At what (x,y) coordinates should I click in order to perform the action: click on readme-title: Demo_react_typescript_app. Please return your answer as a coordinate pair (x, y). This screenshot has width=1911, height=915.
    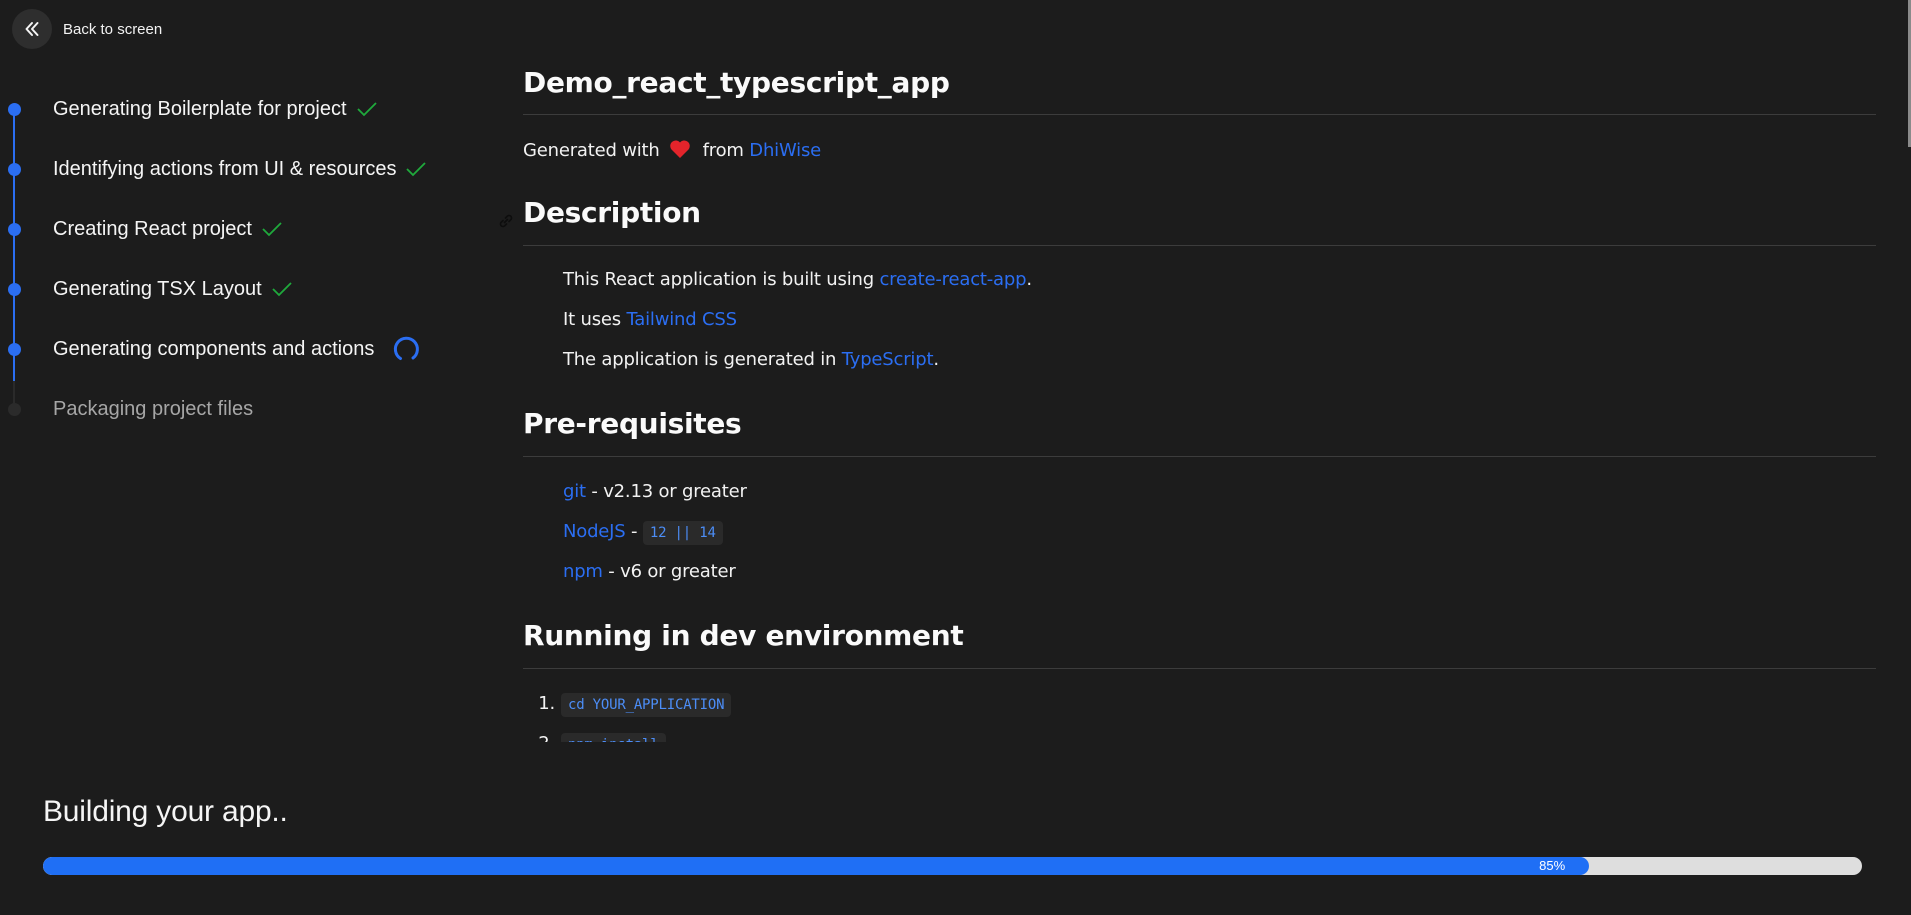
    Looking at the image, I should click on (736, 82).